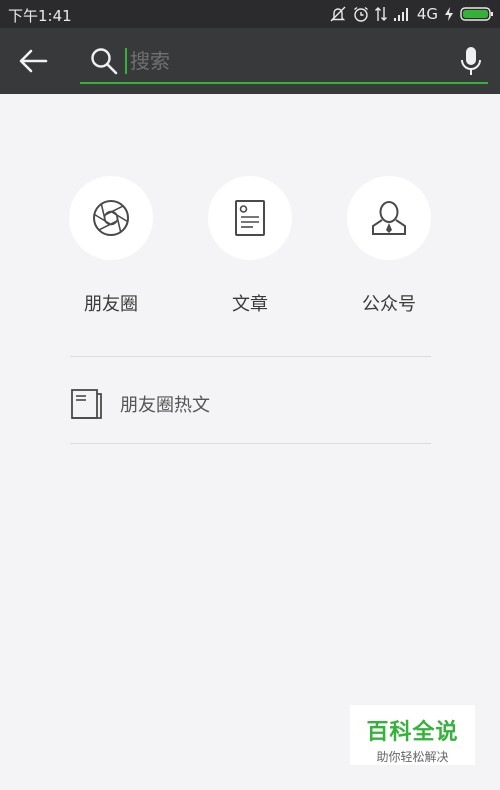 The height and width of the screenshot is (790, 500). I want to click on article-icon, so click(250, 218).